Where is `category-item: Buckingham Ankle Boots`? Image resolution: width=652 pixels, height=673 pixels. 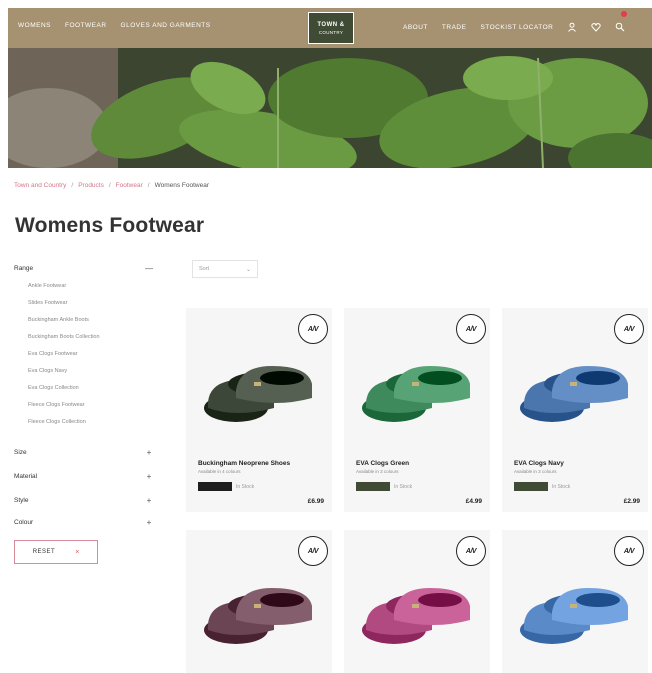 category-item: Buckingham Ankle Boots is located at coordinates (64, 325).